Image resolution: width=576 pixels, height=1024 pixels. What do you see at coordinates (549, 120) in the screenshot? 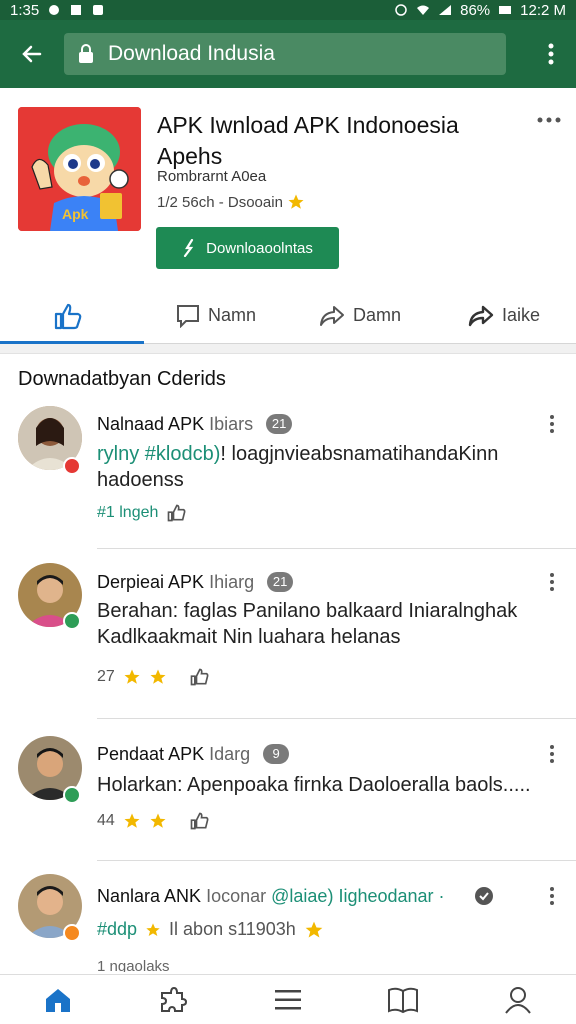
I see `more-horiz-icon` at bounding box center [549, 120].